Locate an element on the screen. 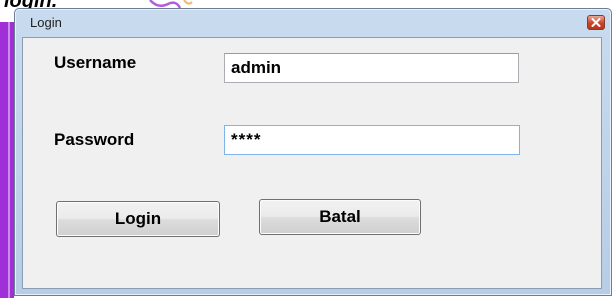  login-button: Login is located at coordinates (138, 219).